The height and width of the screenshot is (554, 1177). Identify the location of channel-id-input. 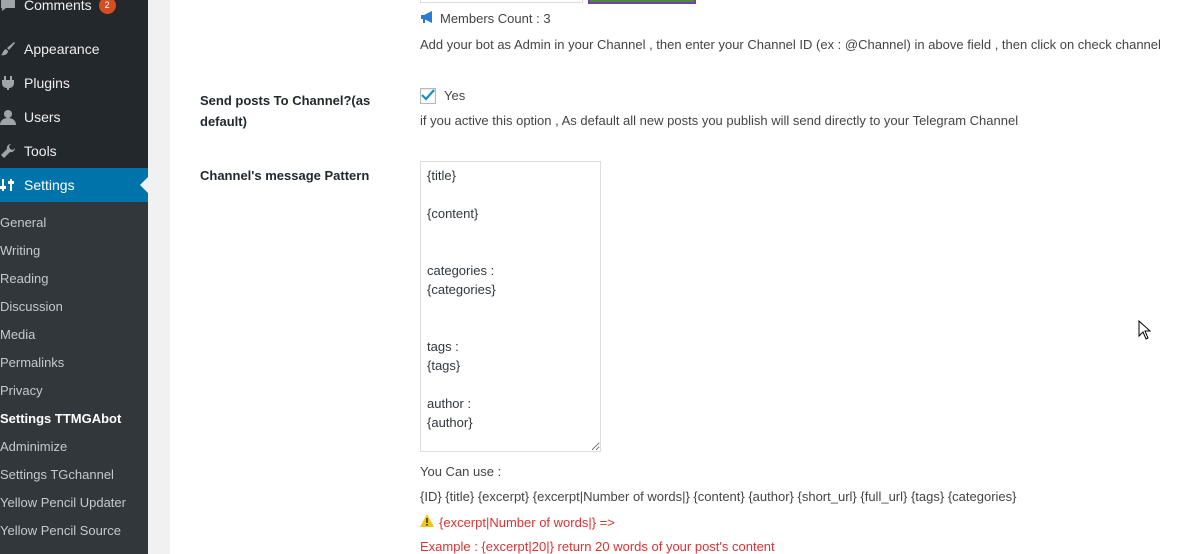
(501, 1).